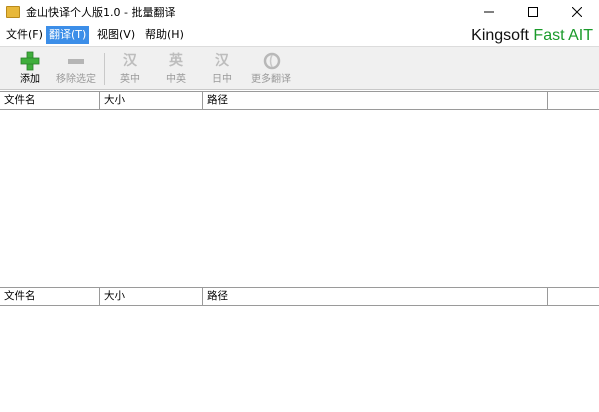  Describe the element at coordinates (76, 61) in the screenshot. I see `minus-icon` at that location.